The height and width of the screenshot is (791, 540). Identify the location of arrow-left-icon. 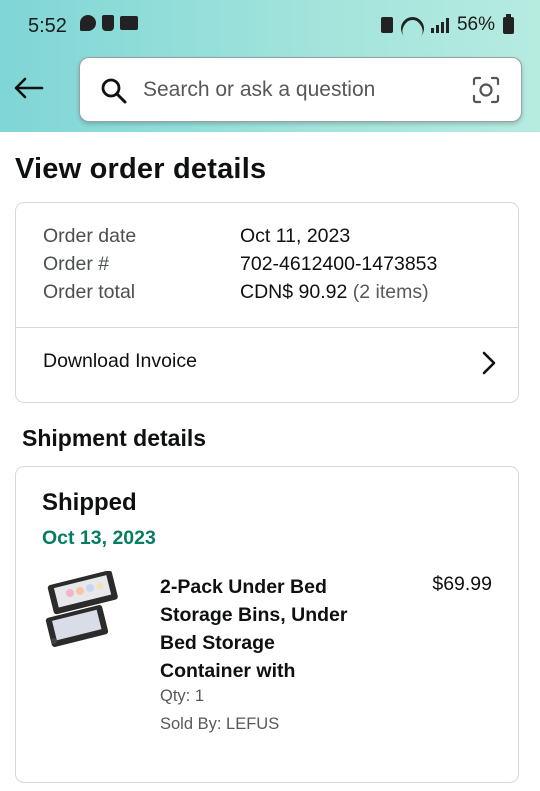
(29, 88).